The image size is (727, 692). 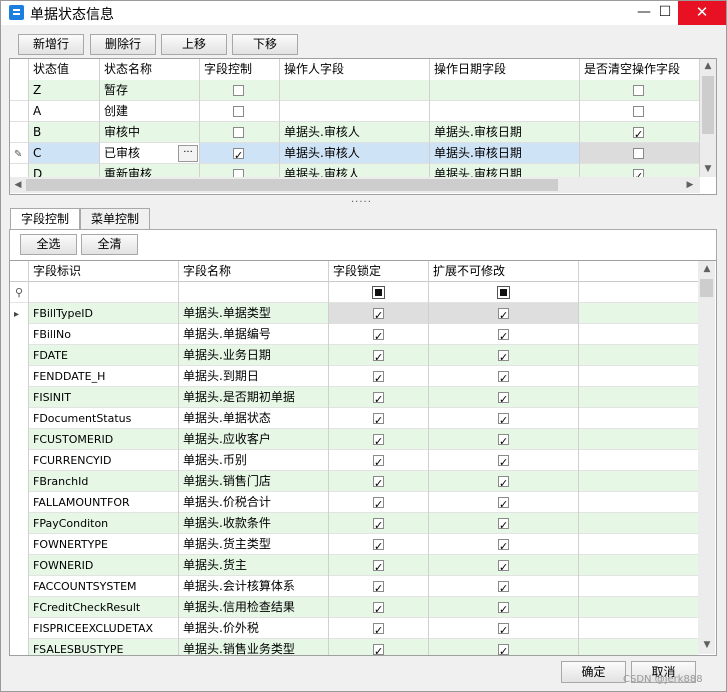 I want to click on field-row: FDATE 单据头.业务日期, so click(x=354, y=355).